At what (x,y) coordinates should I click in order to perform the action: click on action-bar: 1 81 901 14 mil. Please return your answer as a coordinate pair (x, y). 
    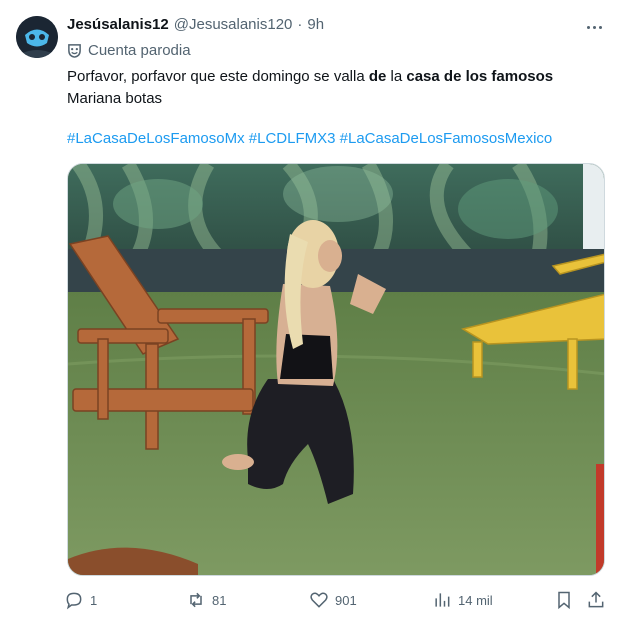
    Looking at the image, I should click on (336, 600).